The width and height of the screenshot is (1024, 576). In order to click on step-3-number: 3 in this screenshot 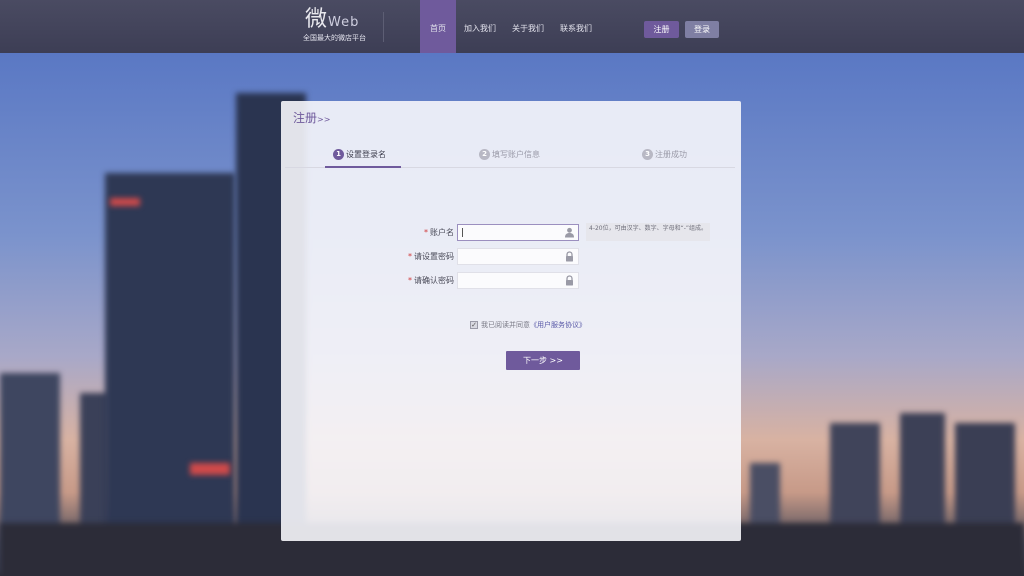, I will do `click(647, 154)`.